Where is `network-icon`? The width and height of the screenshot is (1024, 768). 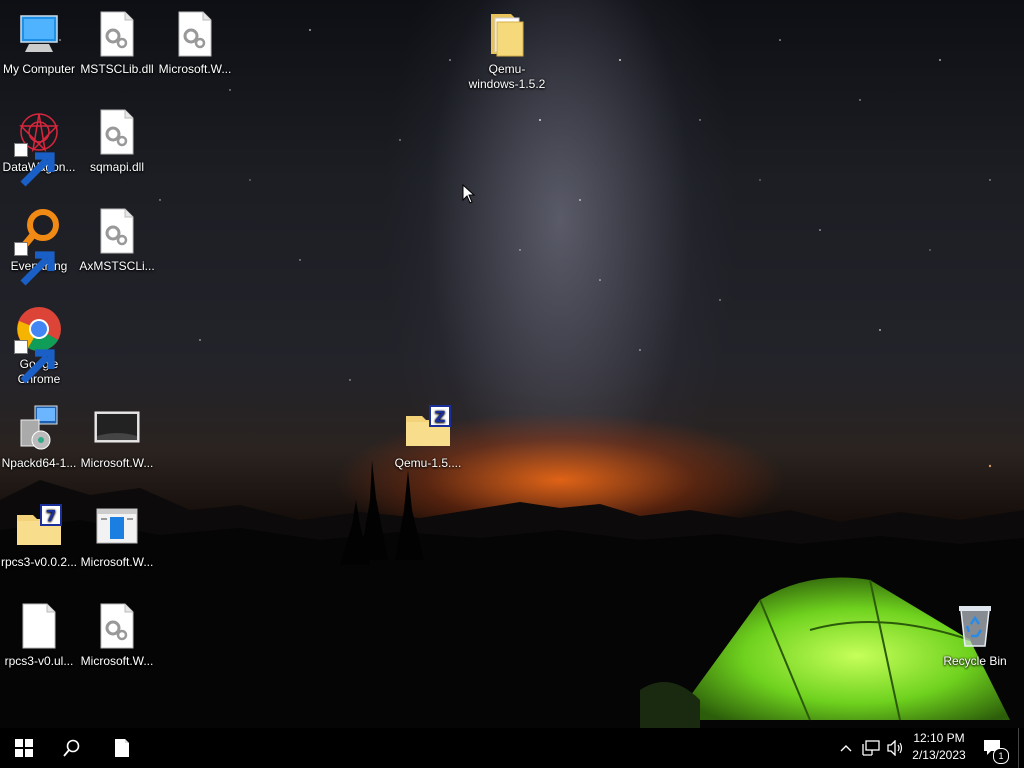
network-icon is located at coordinates (871, 748).